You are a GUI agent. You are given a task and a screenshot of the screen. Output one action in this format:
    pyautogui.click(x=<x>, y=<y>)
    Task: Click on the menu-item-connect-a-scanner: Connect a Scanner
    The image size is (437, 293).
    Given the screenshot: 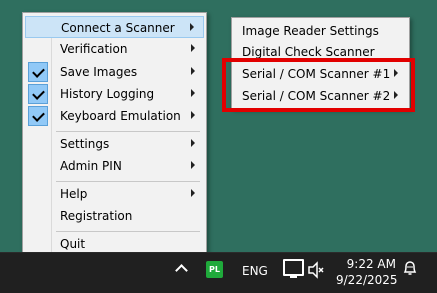 What is the action you would take?
    pyautogui.click(x=114, y=27)
    